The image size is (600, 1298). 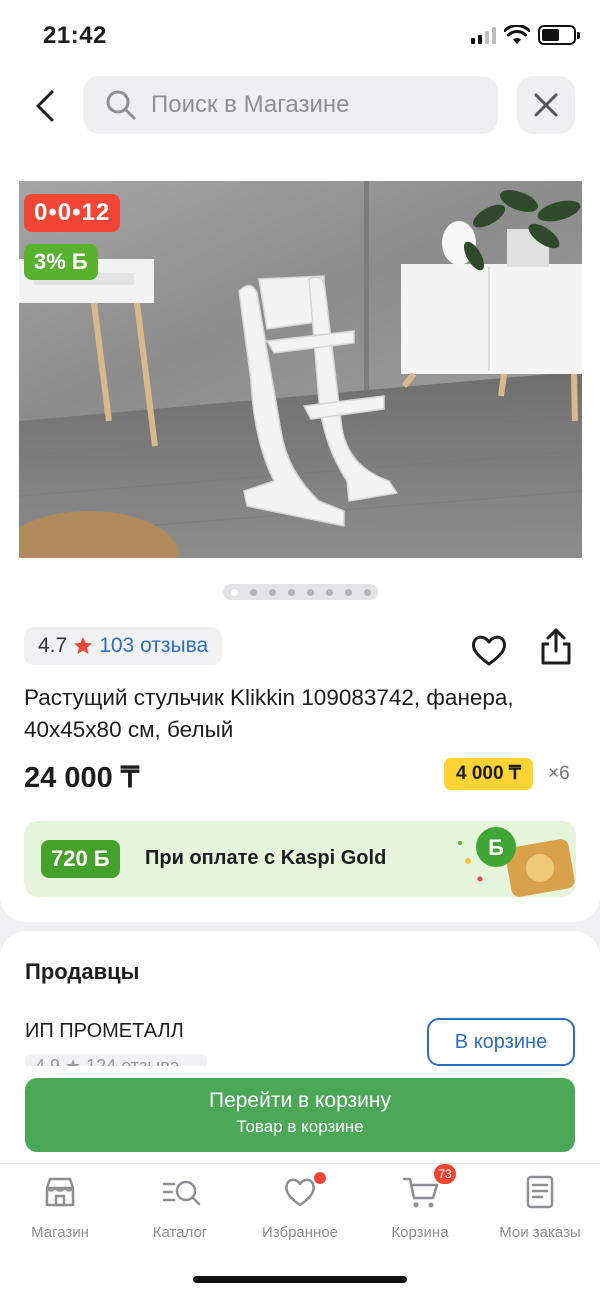 What do you see at coordinates (300, 1279) in the screenshot?
I see `home-indicator` at bounding box center [300, 1279].